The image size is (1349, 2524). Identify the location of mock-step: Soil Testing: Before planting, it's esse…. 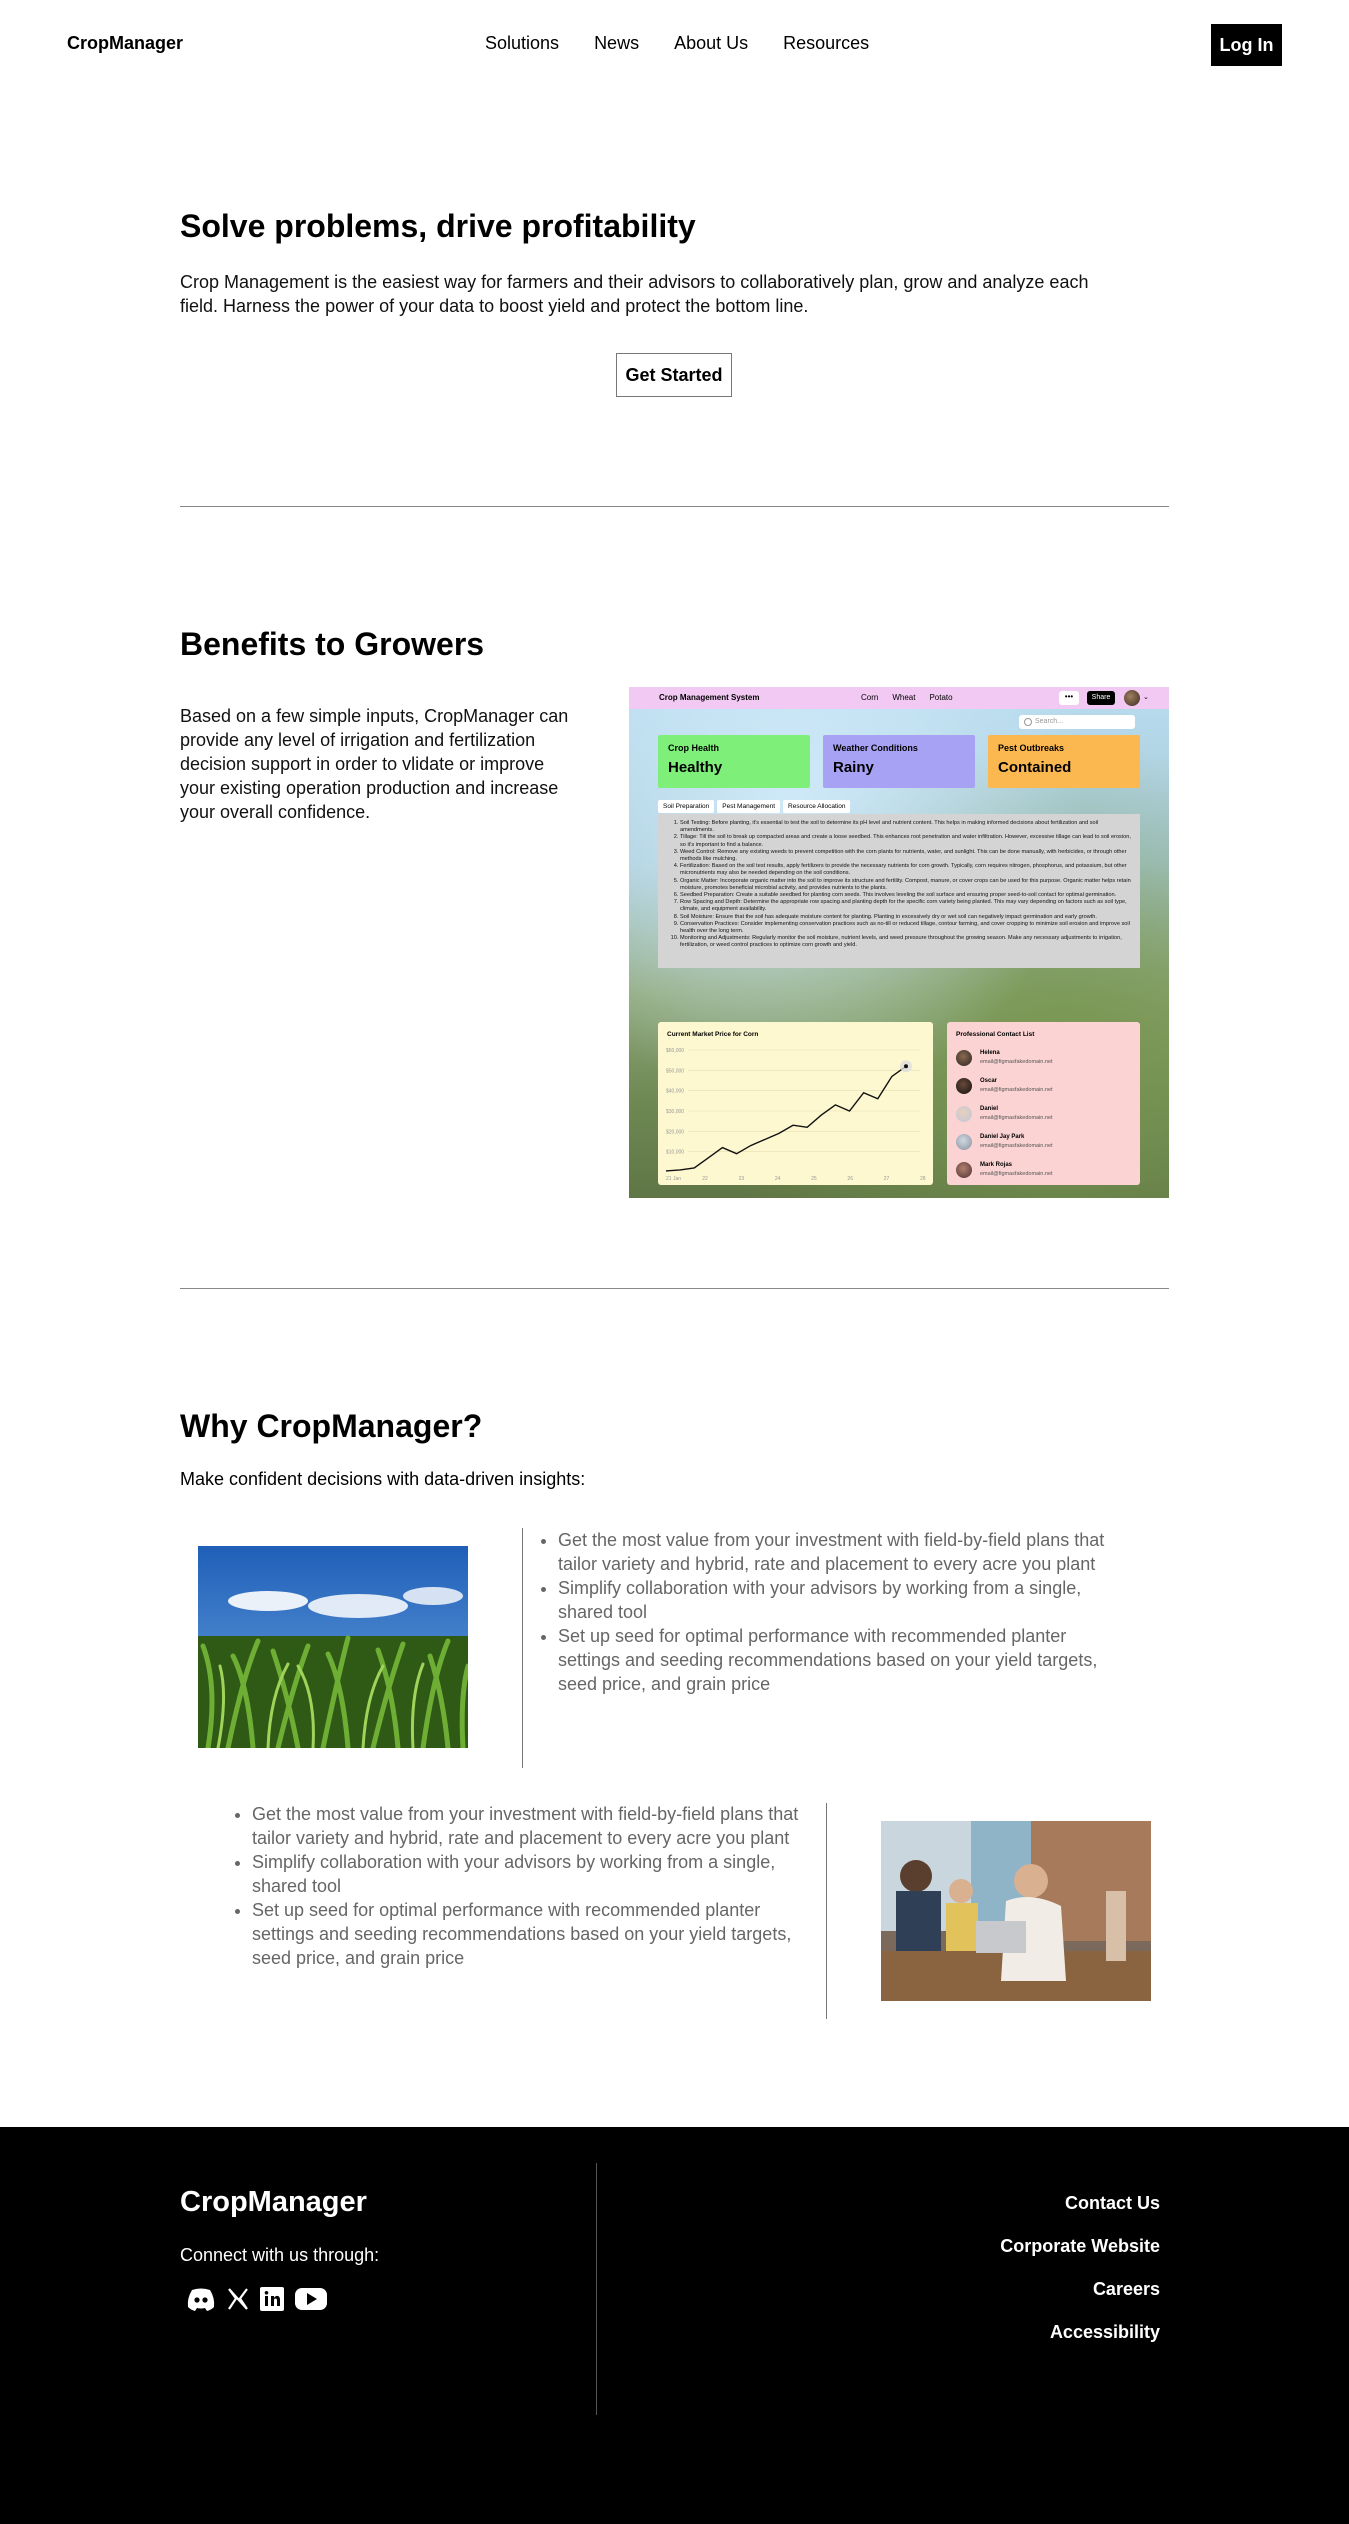
(906, 827).